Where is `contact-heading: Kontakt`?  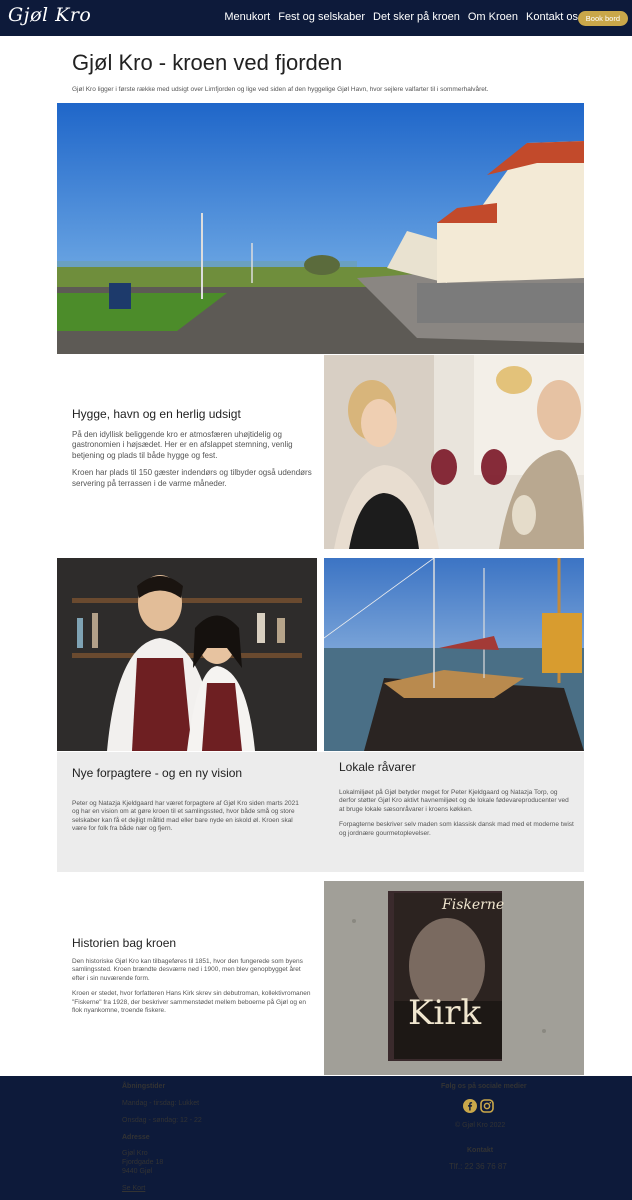 contact-heading: Kontakt is located at coordinates (480, 1150).